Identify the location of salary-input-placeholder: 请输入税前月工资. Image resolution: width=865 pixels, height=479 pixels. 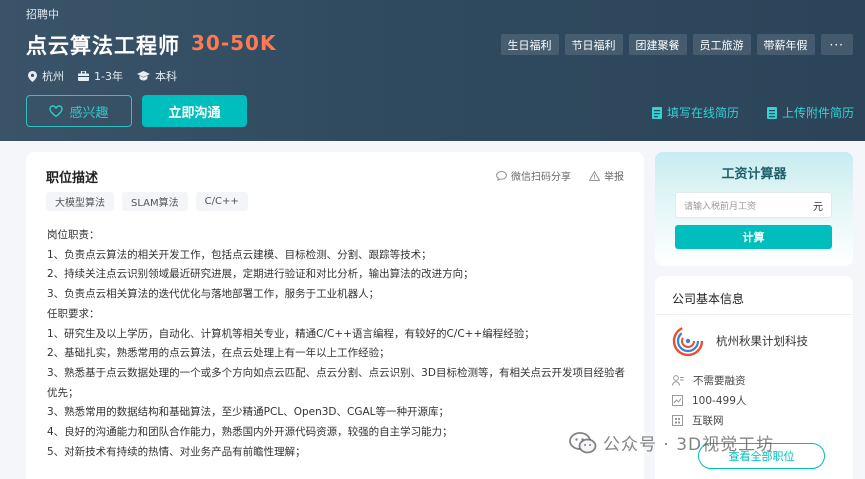
(720, 206).